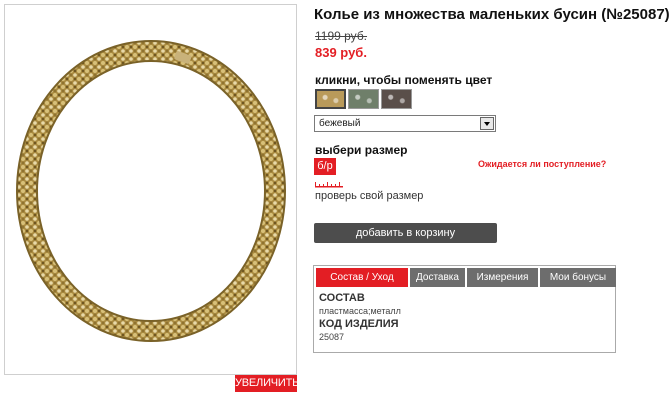 This screenshot has width=669, height=404. Describe the element at coordinates (578, 277) in the screenshot. I see `tab-bonuses: Мои бонусы` at that location.